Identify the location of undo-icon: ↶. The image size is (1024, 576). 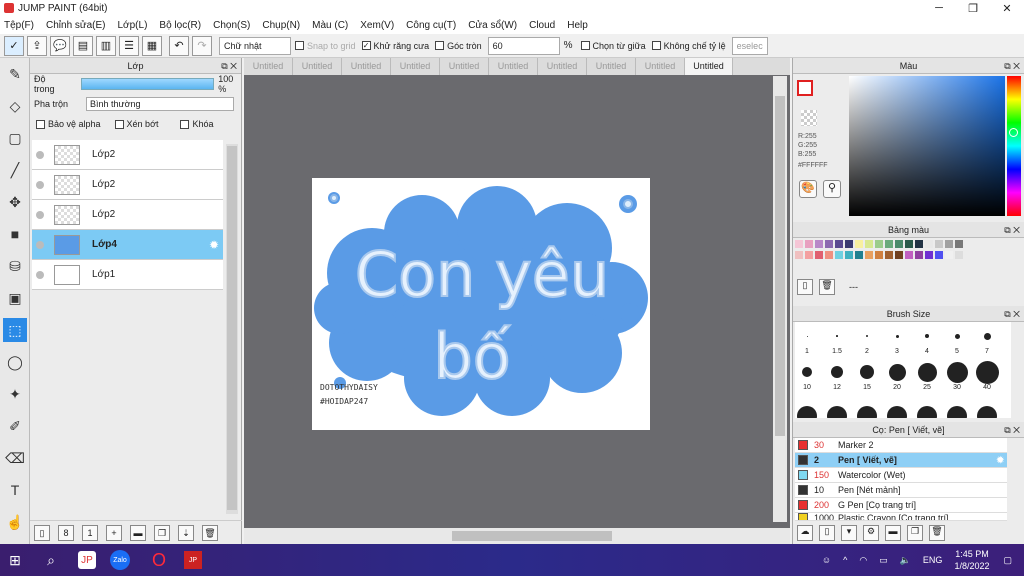
(179, 45).